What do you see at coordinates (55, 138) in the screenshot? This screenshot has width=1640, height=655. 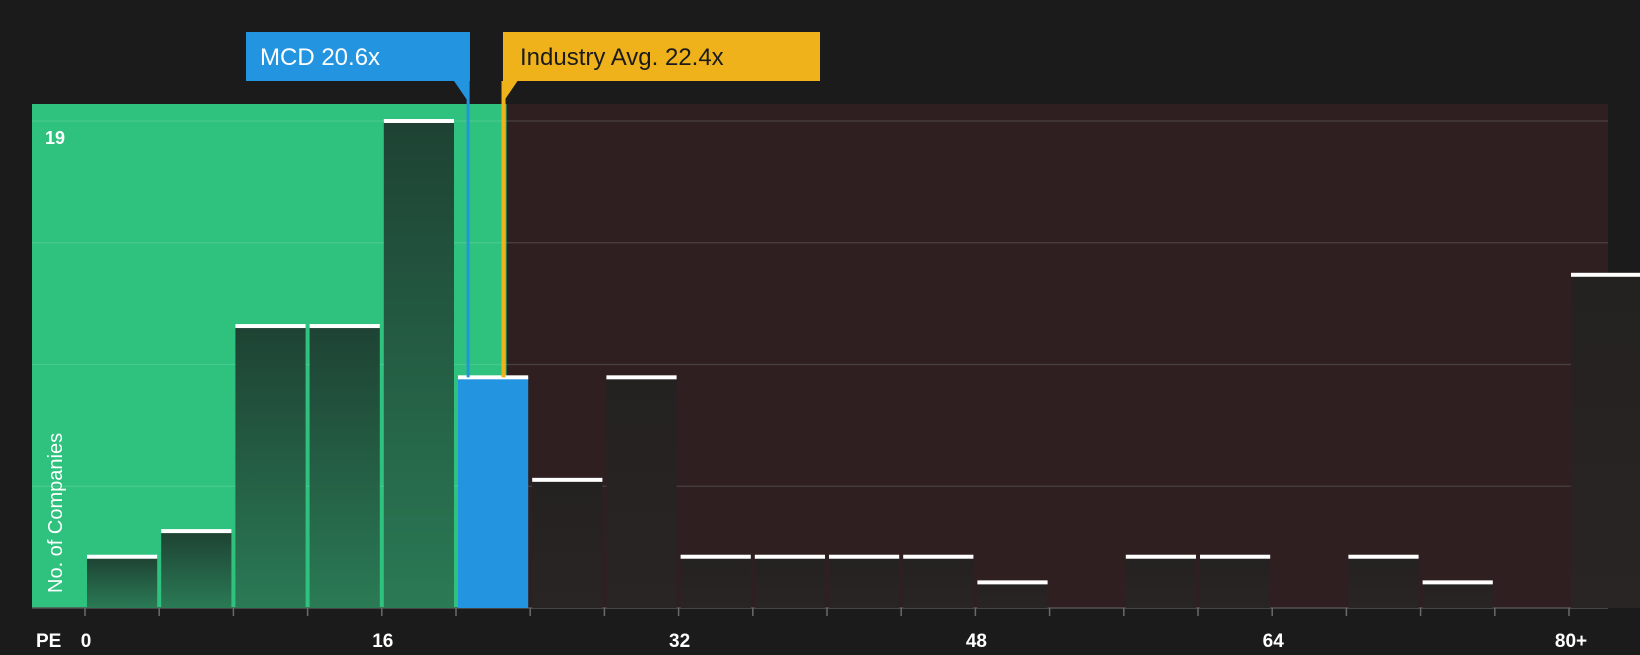 I see `y-max-label: 19` at bounding box center [55, 138].